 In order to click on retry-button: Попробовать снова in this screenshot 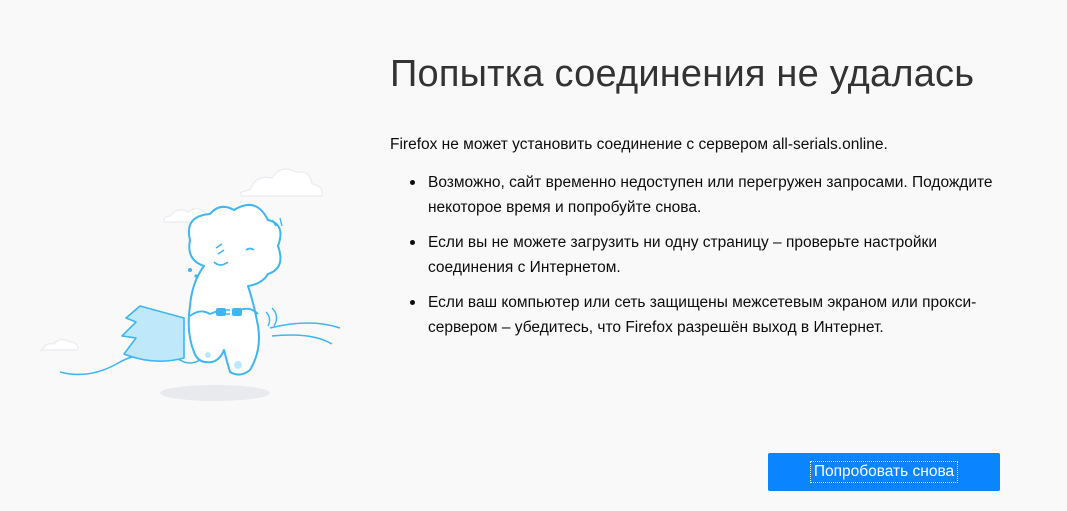, I will do `click(884, 472)`.